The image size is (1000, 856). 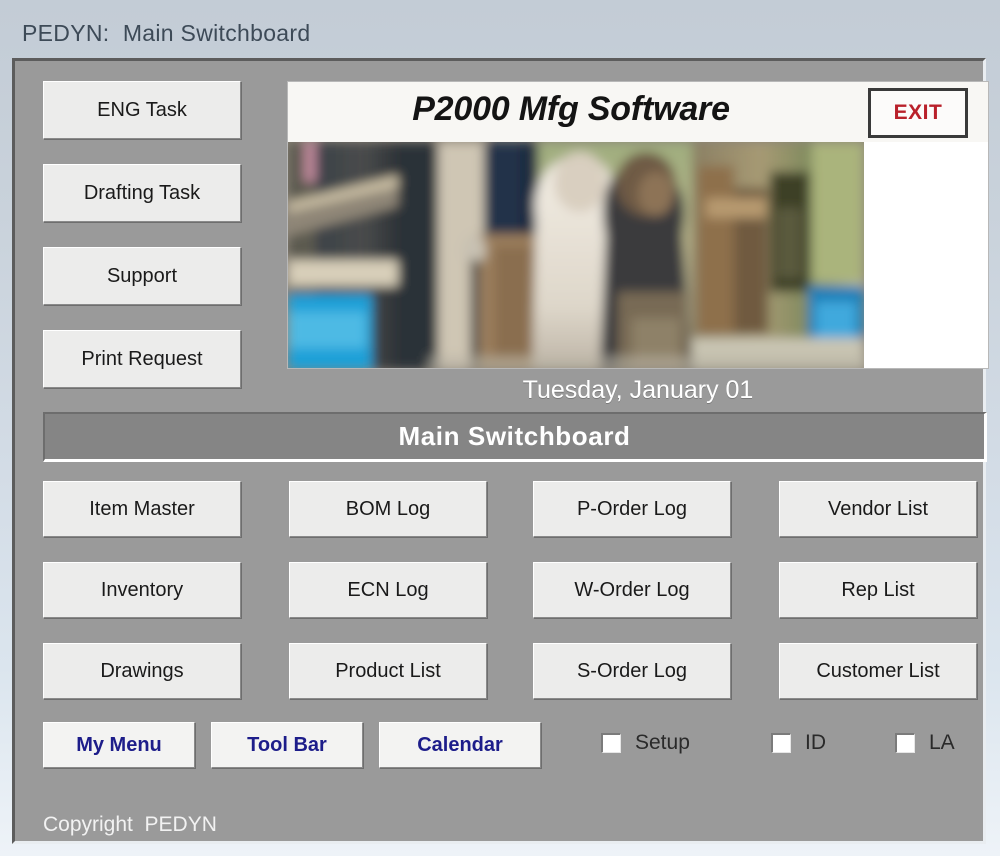 What do you see at coordinates (166, 33) in the screenshot?
I see `window-title: PEDYN: Main Switchboard` at bounding box center [166, 33].